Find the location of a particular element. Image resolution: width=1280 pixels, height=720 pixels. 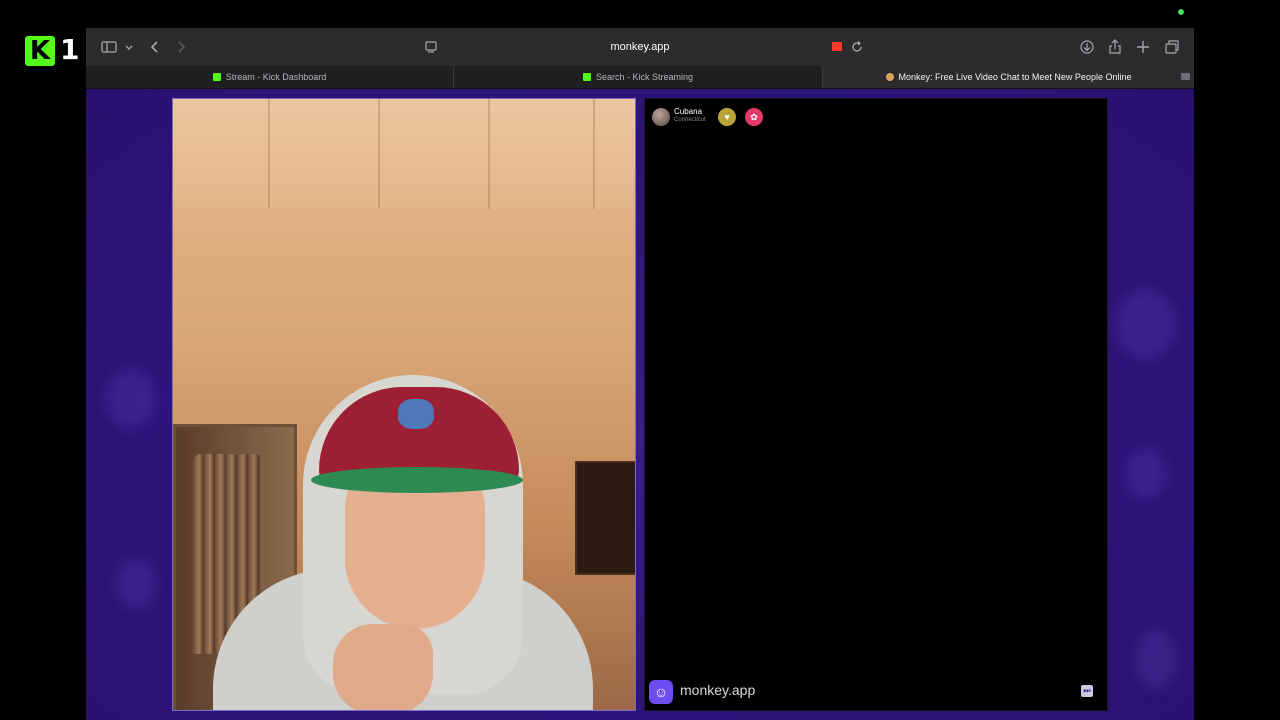

address-bar: monkey.app is located at coordinates (640, 47).